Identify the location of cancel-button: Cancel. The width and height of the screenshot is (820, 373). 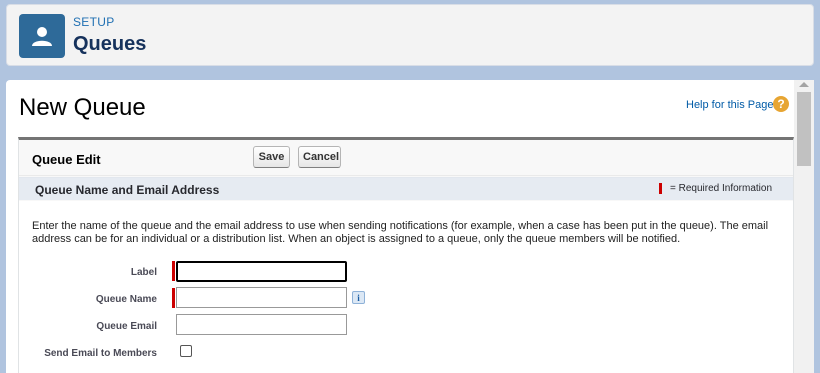
(319, 157).